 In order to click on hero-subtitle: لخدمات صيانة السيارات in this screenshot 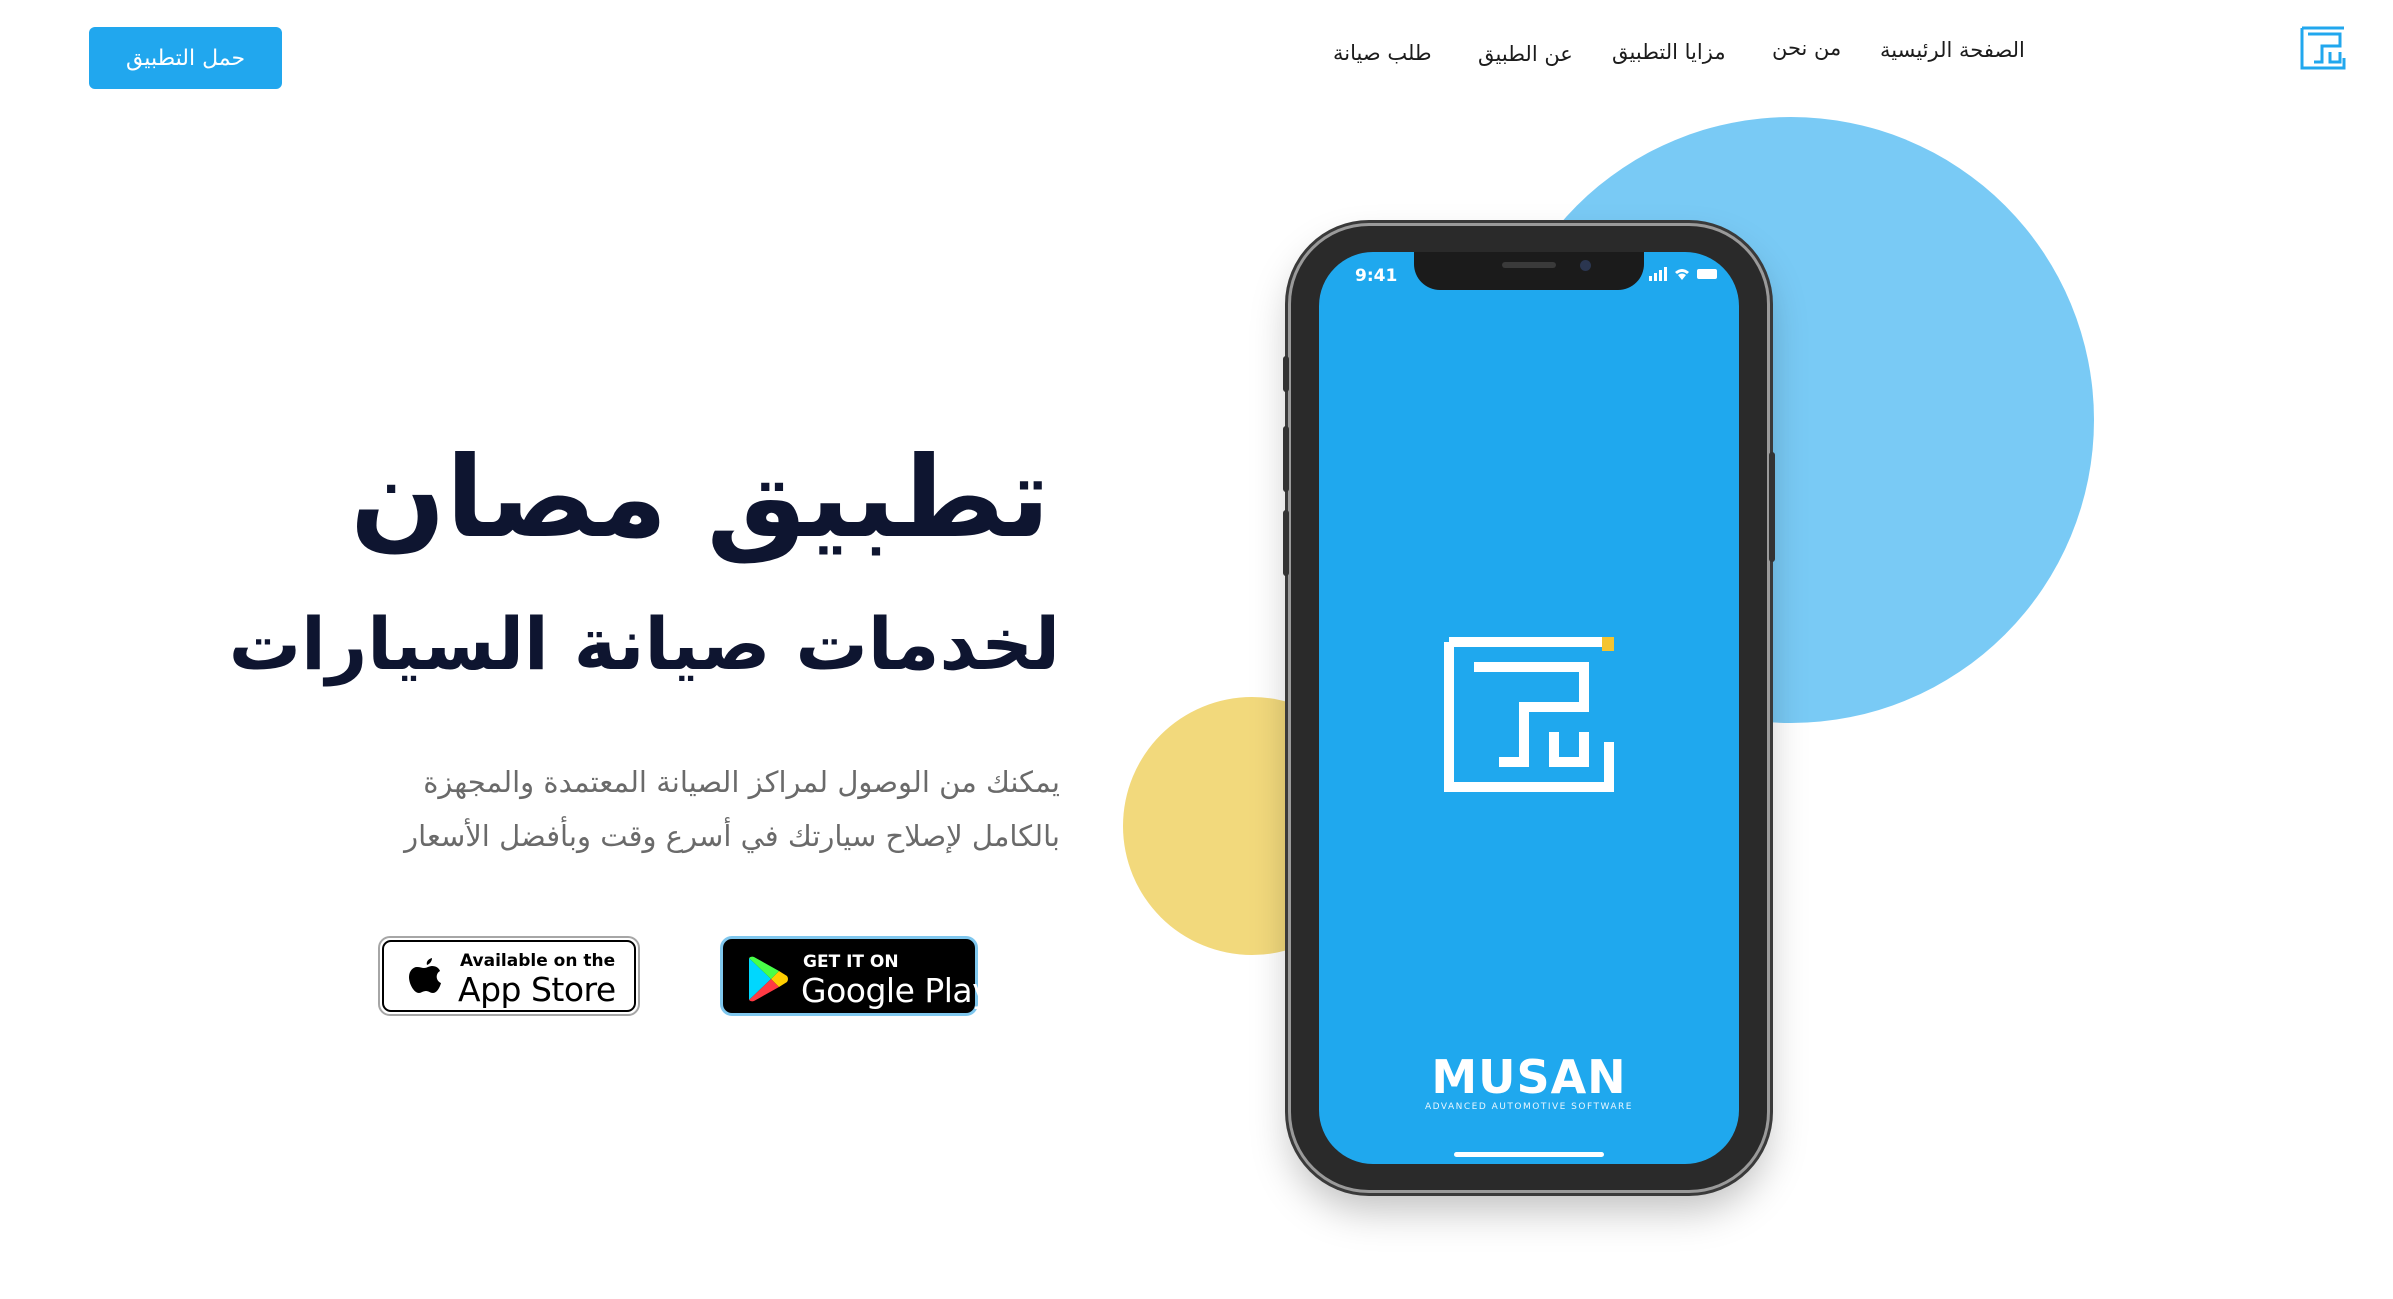, I will do `click(644, 644)`.